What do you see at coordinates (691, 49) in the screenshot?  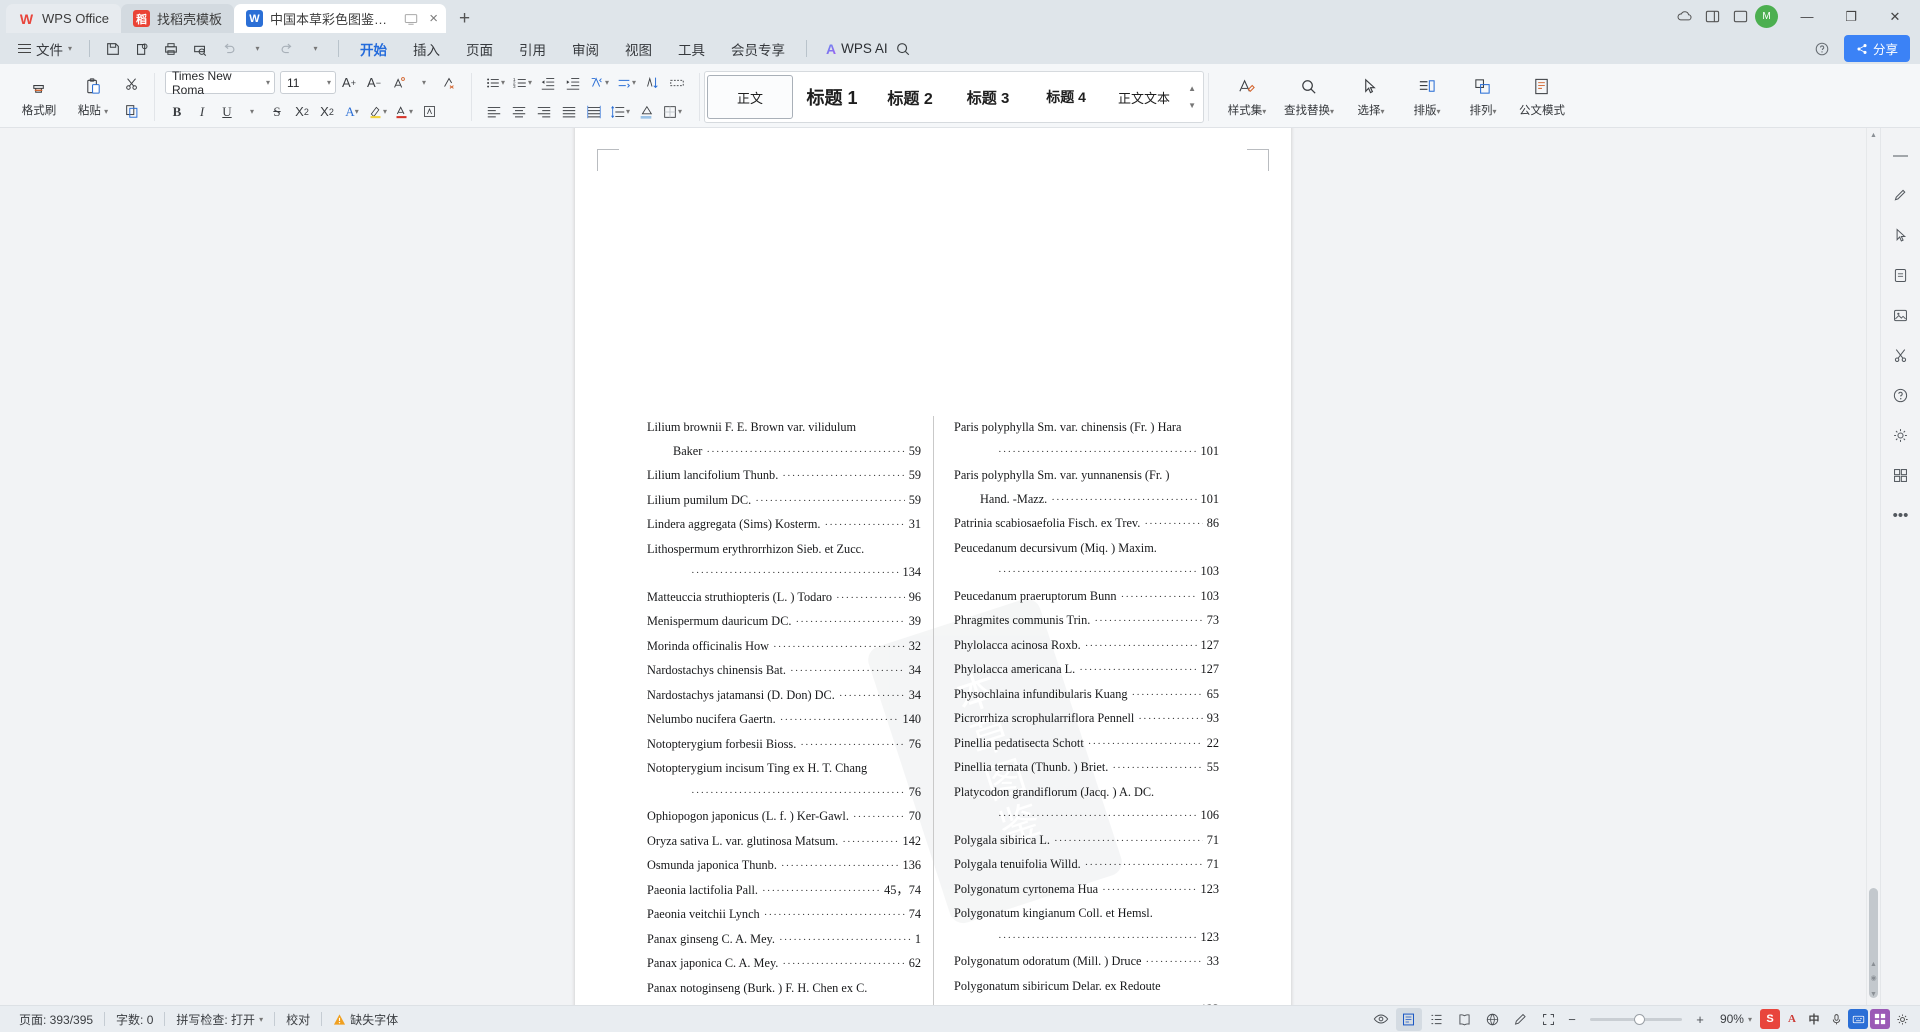 I see `ribbon-tab-tools: 工具` at bounding box center [691, 49].